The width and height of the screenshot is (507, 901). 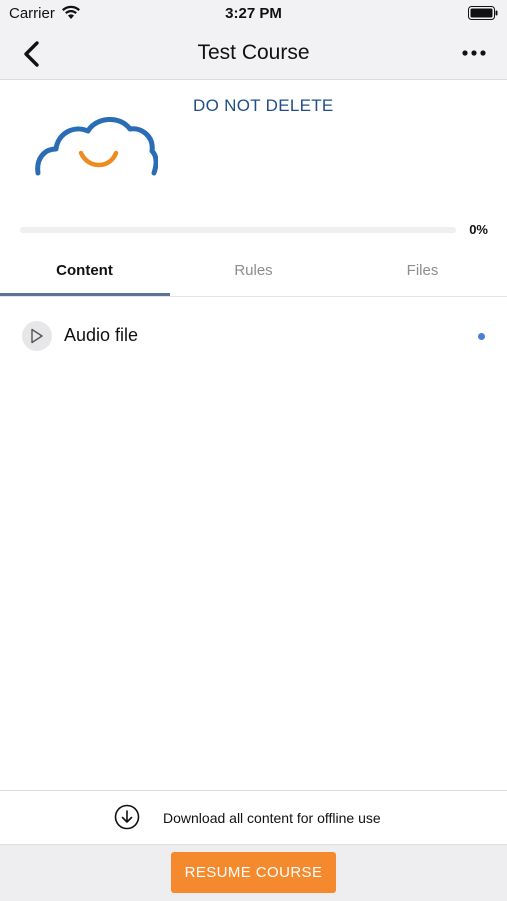 I want to click on tab-files: Files, so click(x=422, y=273).